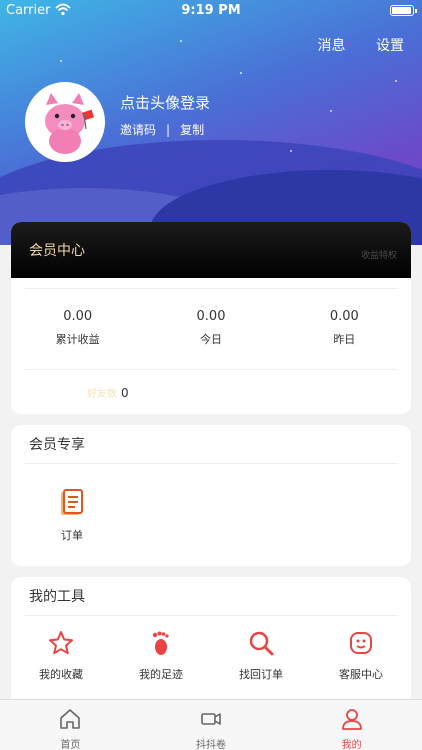 The width and height of the screenshot is (422, 750). Describe the element at coordinates (348, 45) in the screenshot. I see `header-links: 消息 设置` at that location.